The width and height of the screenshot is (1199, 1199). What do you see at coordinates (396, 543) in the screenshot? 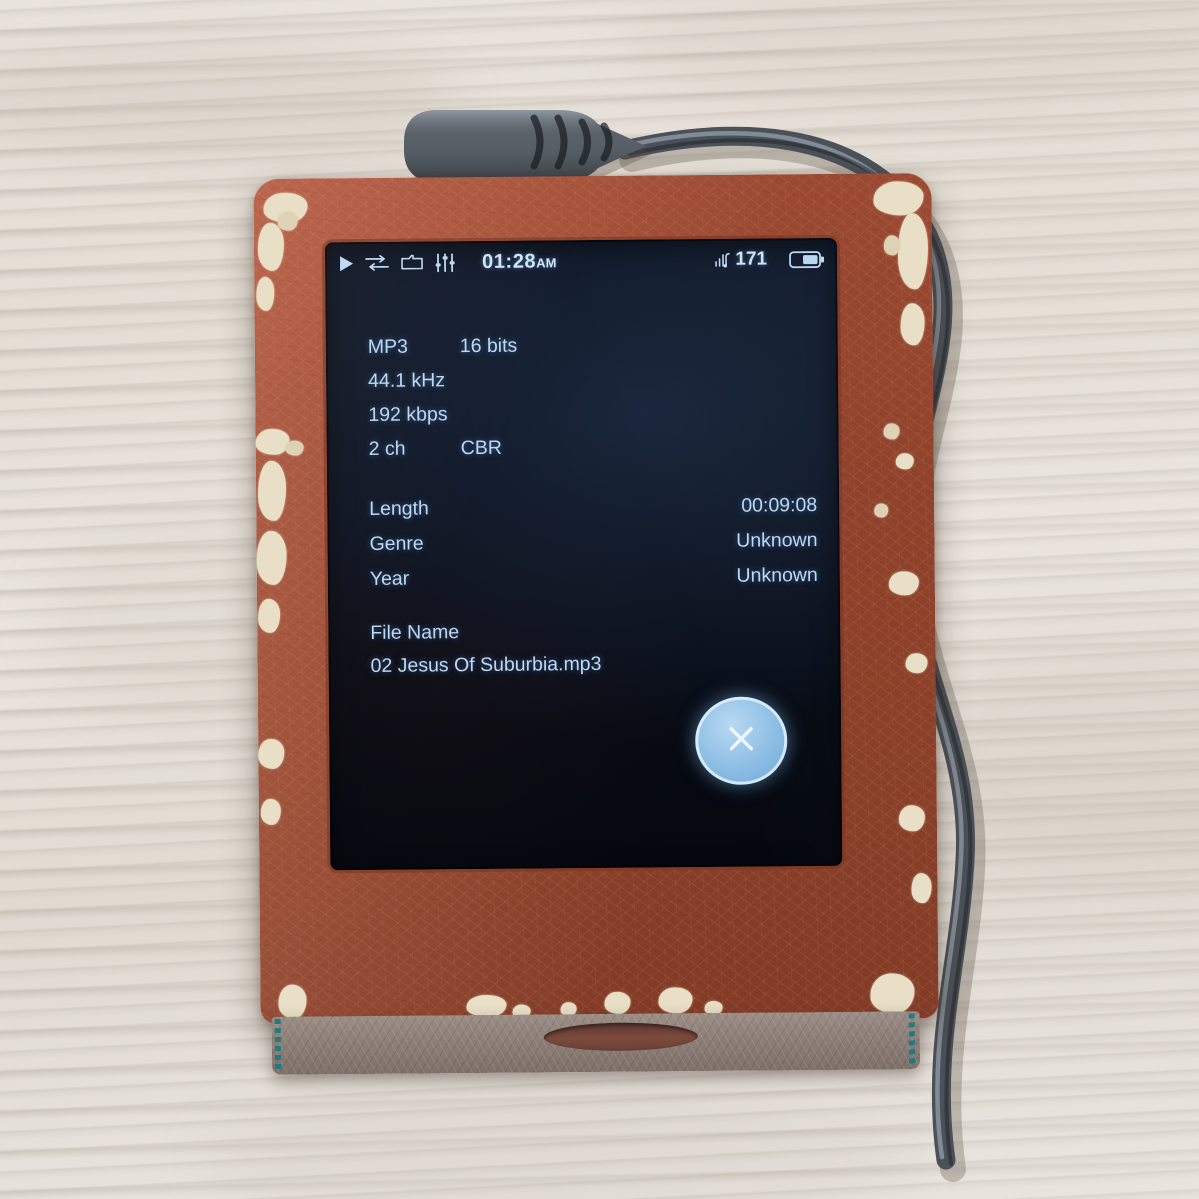
I see `metadata-label: Genre` at bounding box center [396, 543].